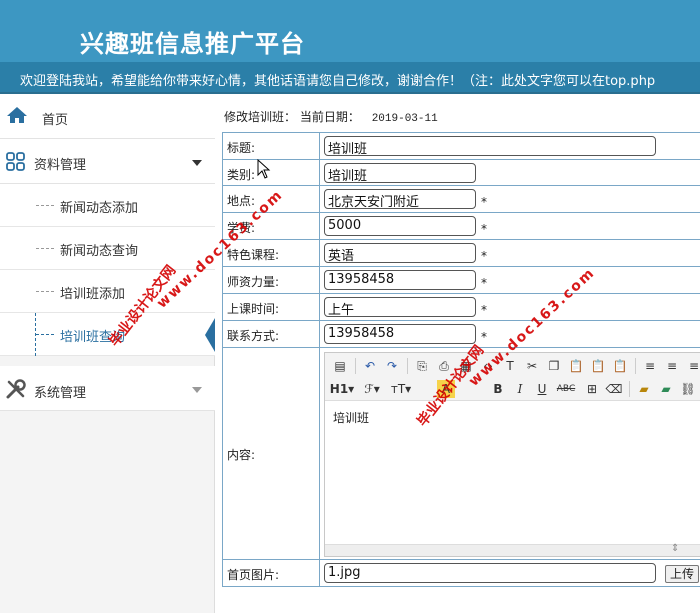  I want to click on form-row-course: 特色课程: 英语 *, so click(461, 253).